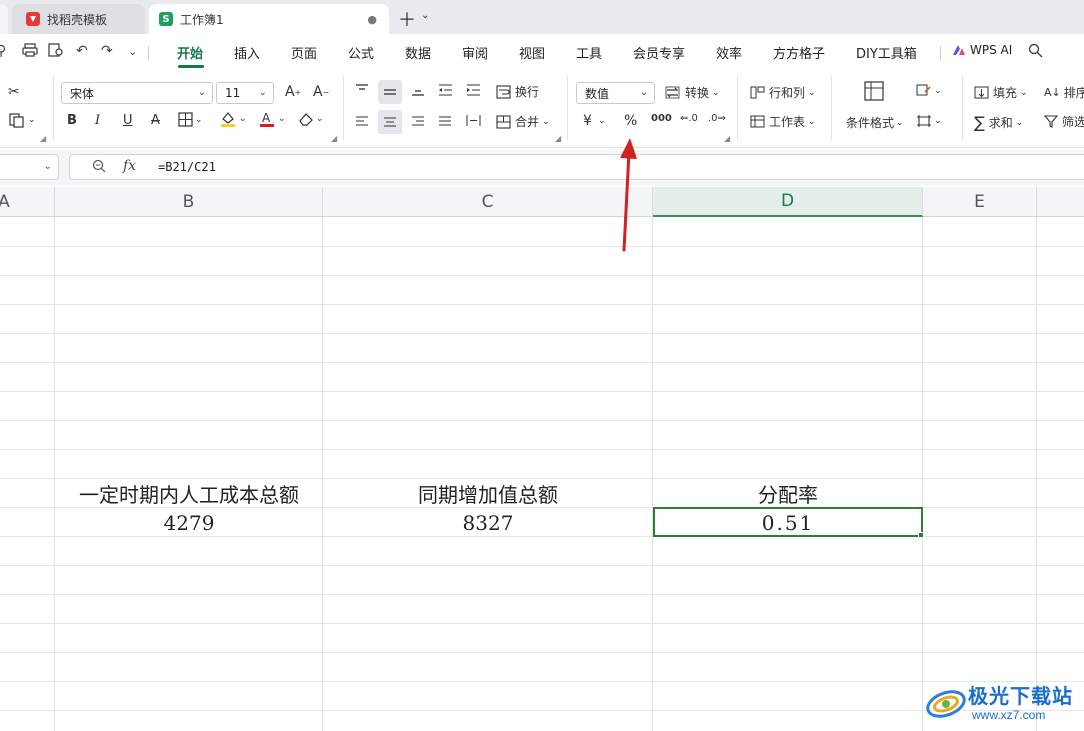 The height and width of the screenshot is (731, 1084). I want to click on align-right-icon, so click(418, 121).